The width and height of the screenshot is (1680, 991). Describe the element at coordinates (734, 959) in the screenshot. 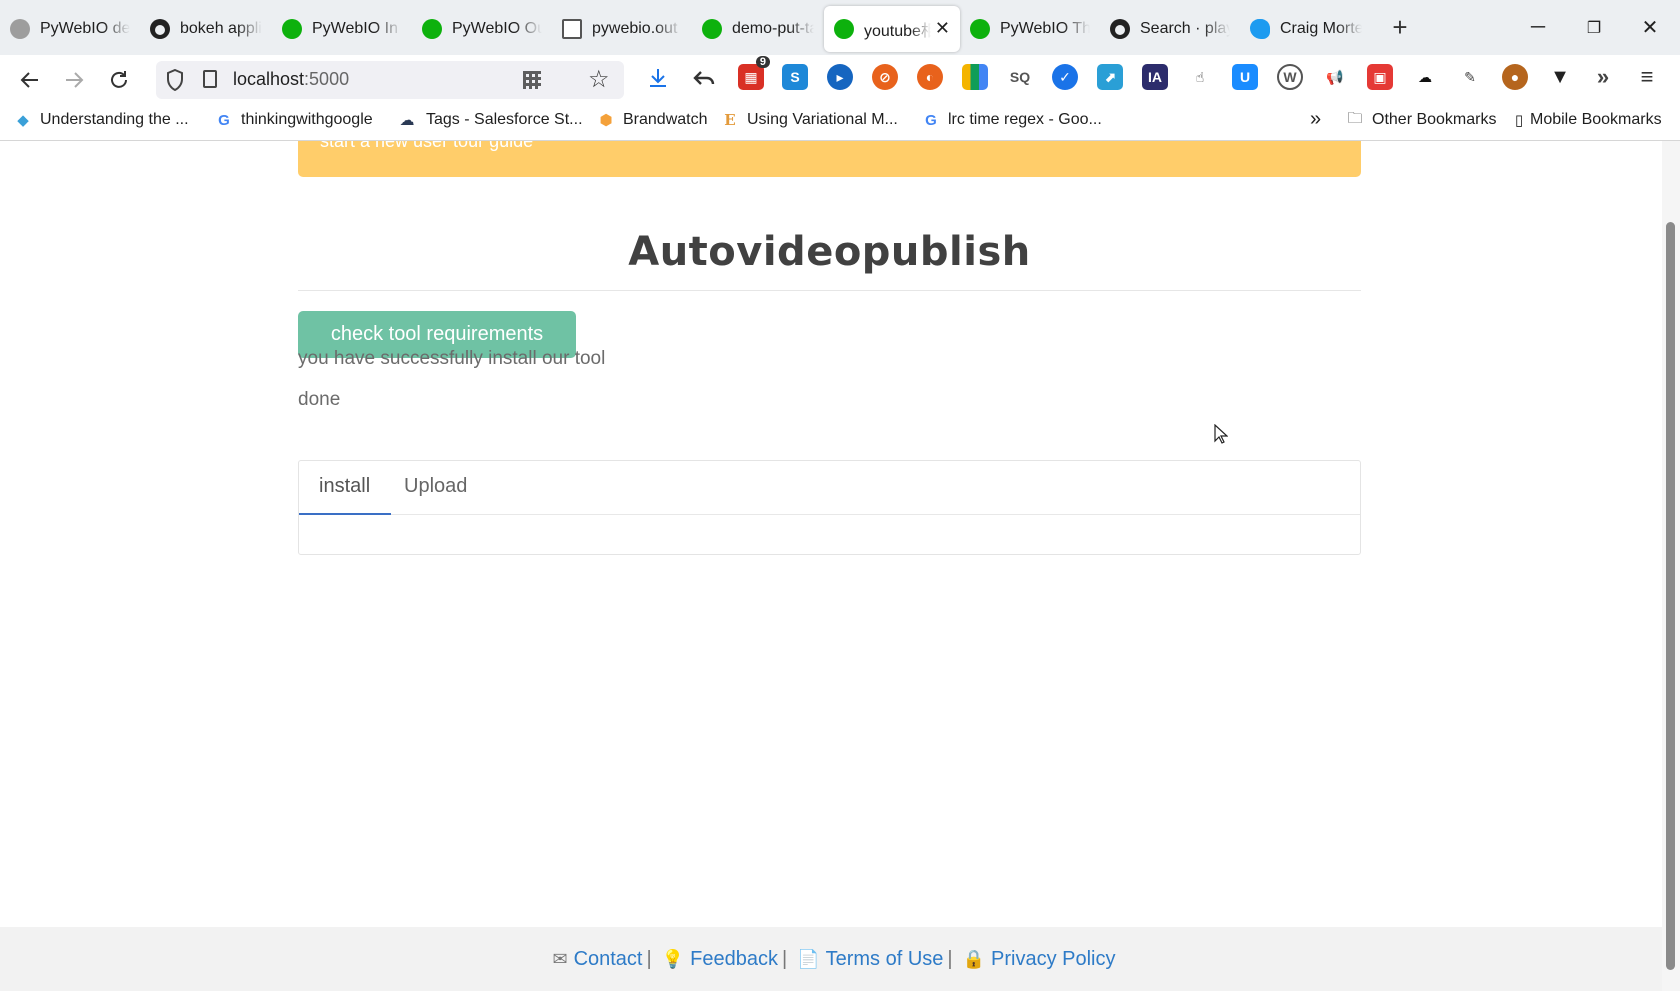

I see `feedback-link: Feedback` at that location.